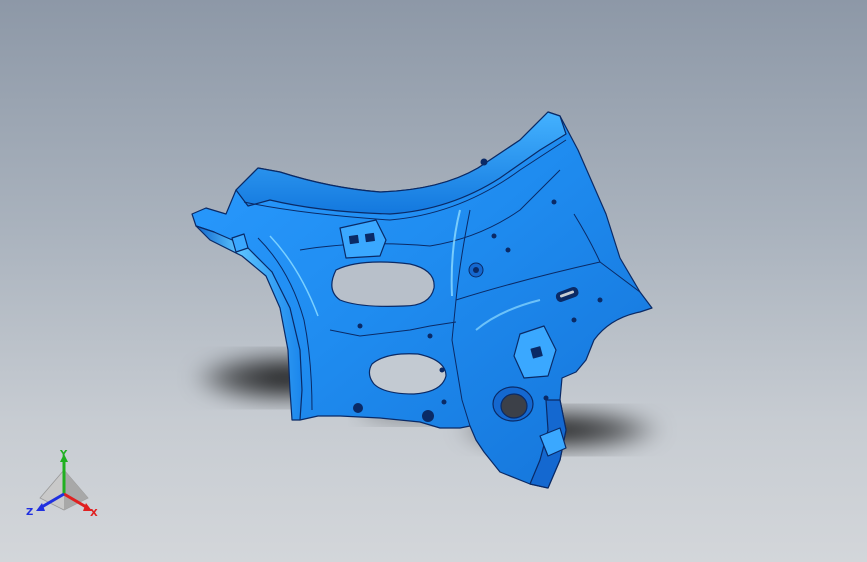  What do you see at coordinates (63, 454) in the screenshot?
I see `y-axis-label: Y` at bounding box center [63, 454].